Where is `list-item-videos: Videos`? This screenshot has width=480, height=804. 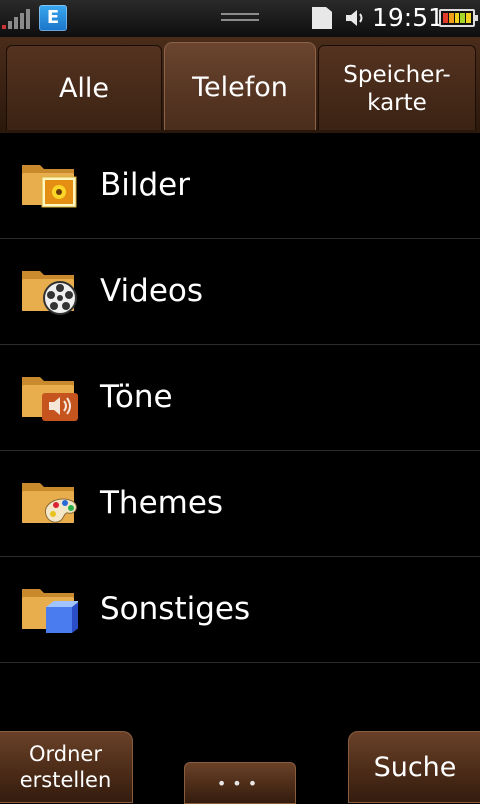
list-item-videos: Videos is located at coordinates (240, 292).